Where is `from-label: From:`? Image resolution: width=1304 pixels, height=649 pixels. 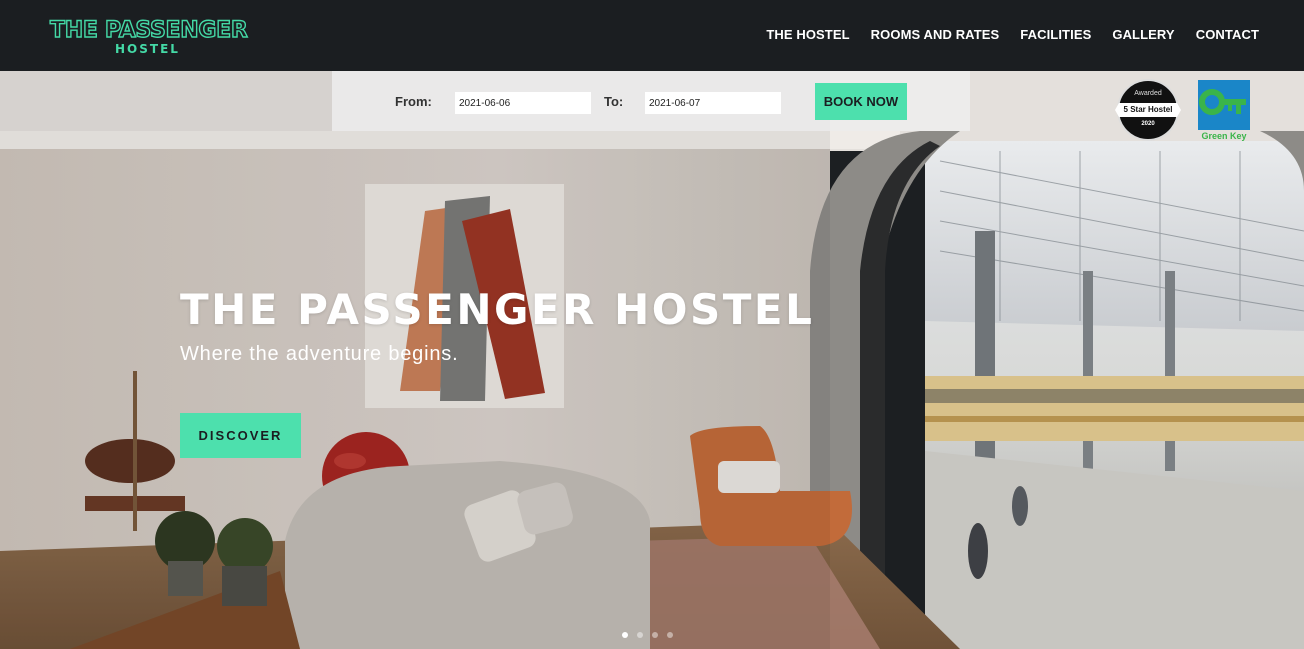
from-label: From: is located at coordinates (413, 101).